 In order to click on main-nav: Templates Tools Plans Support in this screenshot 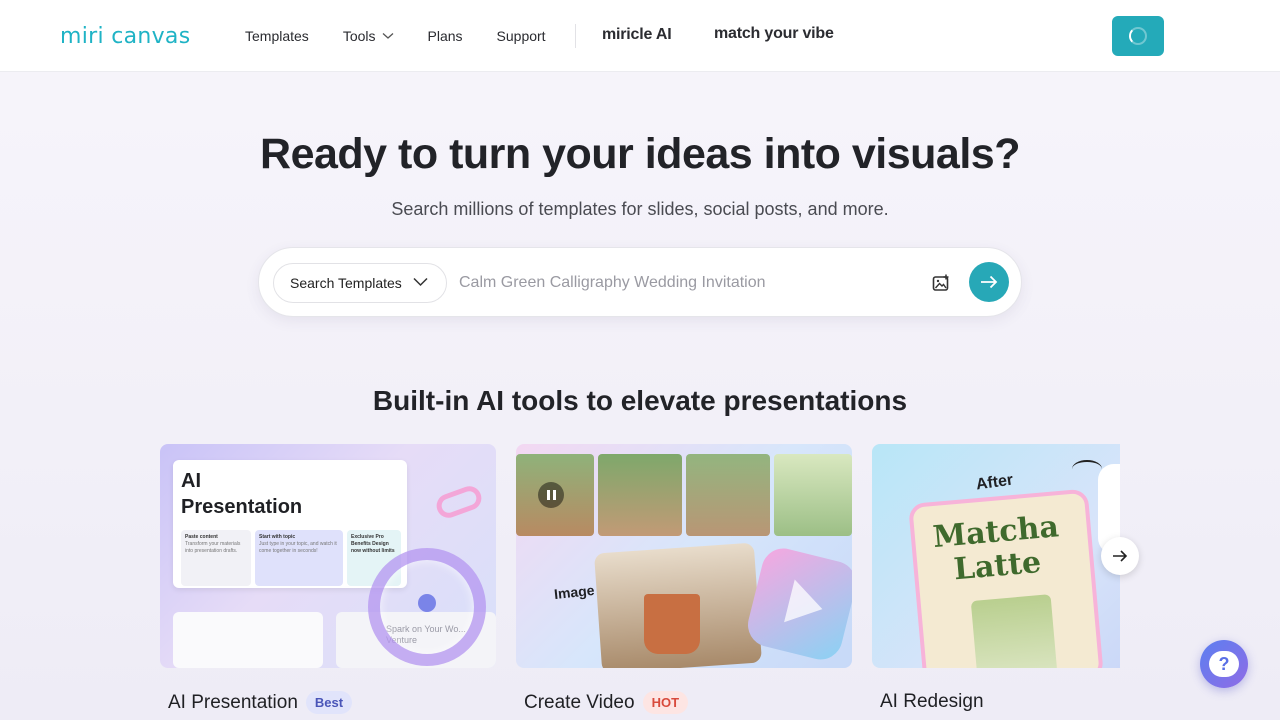, I will do `click(412, 36)`.